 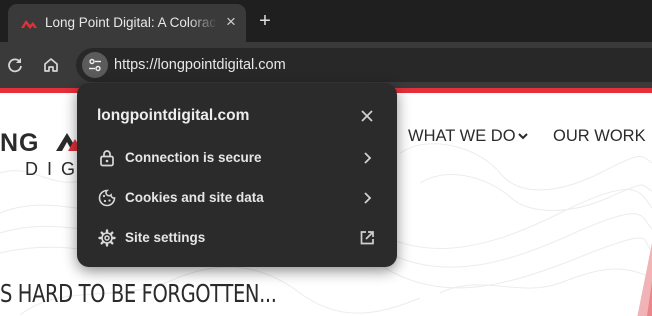 I want to click on url-text: https://longpointdigital.com, so click(x=200, y=65).